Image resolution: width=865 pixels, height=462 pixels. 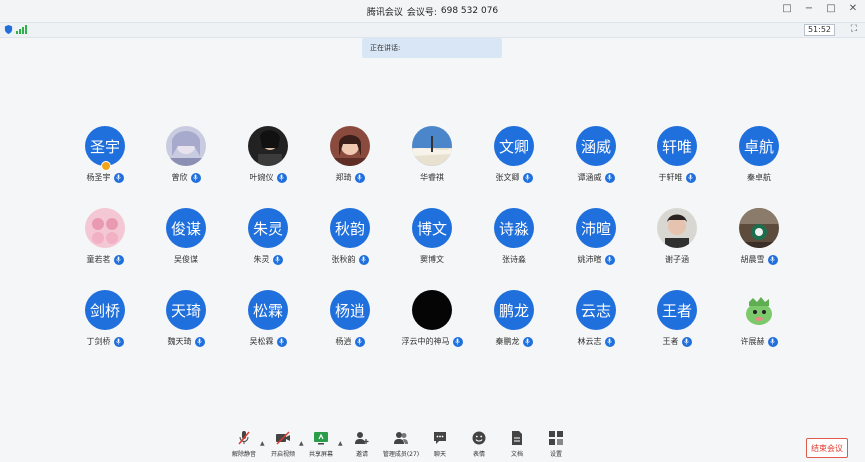 What do you see at coordinates (321, 444) in the screenshot?
I see `share-screen-button: 共享屏幕` at bounding box center [321, 444].